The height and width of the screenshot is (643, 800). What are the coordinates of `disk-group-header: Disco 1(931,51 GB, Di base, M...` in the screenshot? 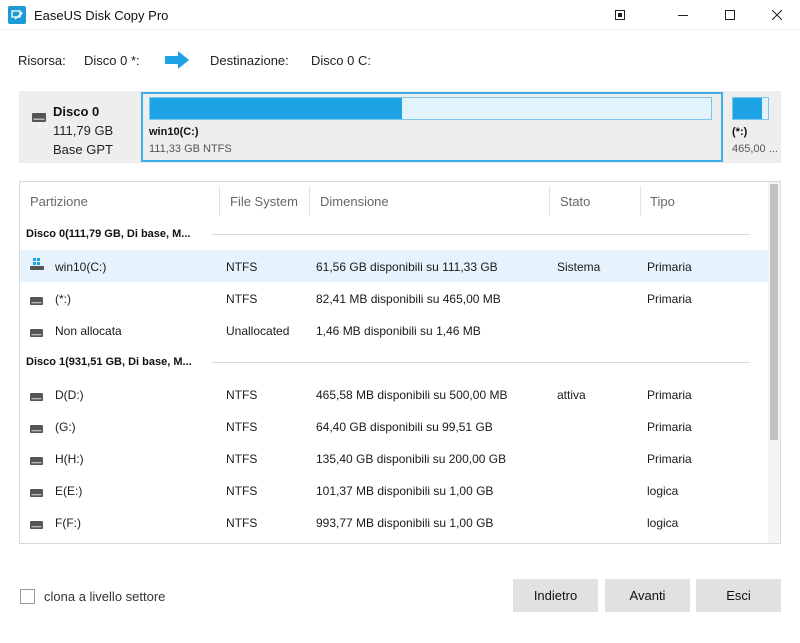 It's located at (394, 362).